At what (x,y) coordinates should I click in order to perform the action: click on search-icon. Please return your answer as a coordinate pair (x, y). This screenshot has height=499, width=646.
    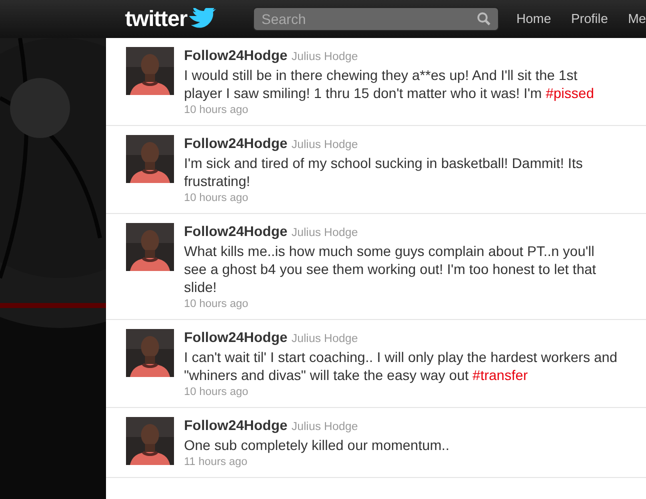
    Looking at the image, I should click on (484, 19).